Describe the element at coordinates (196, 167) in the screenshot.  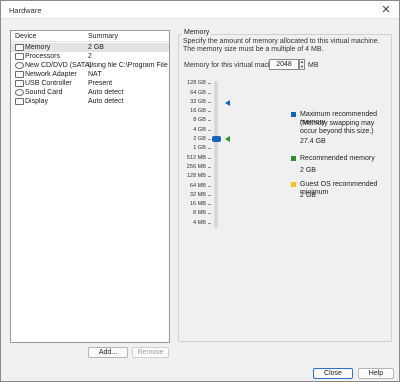
I see `scale-label: 256 MB` at that location.